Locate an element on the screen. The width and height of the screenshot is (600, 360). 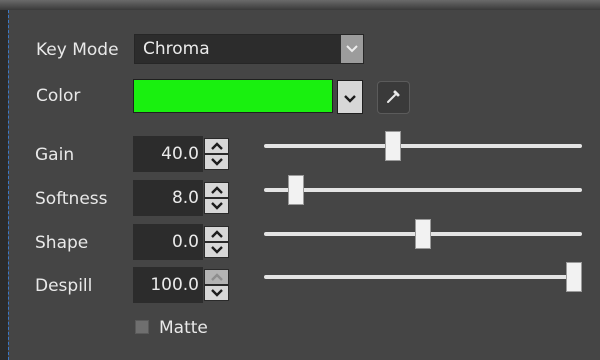
softness-value: 8.0 is located at coordinates (185, 198).